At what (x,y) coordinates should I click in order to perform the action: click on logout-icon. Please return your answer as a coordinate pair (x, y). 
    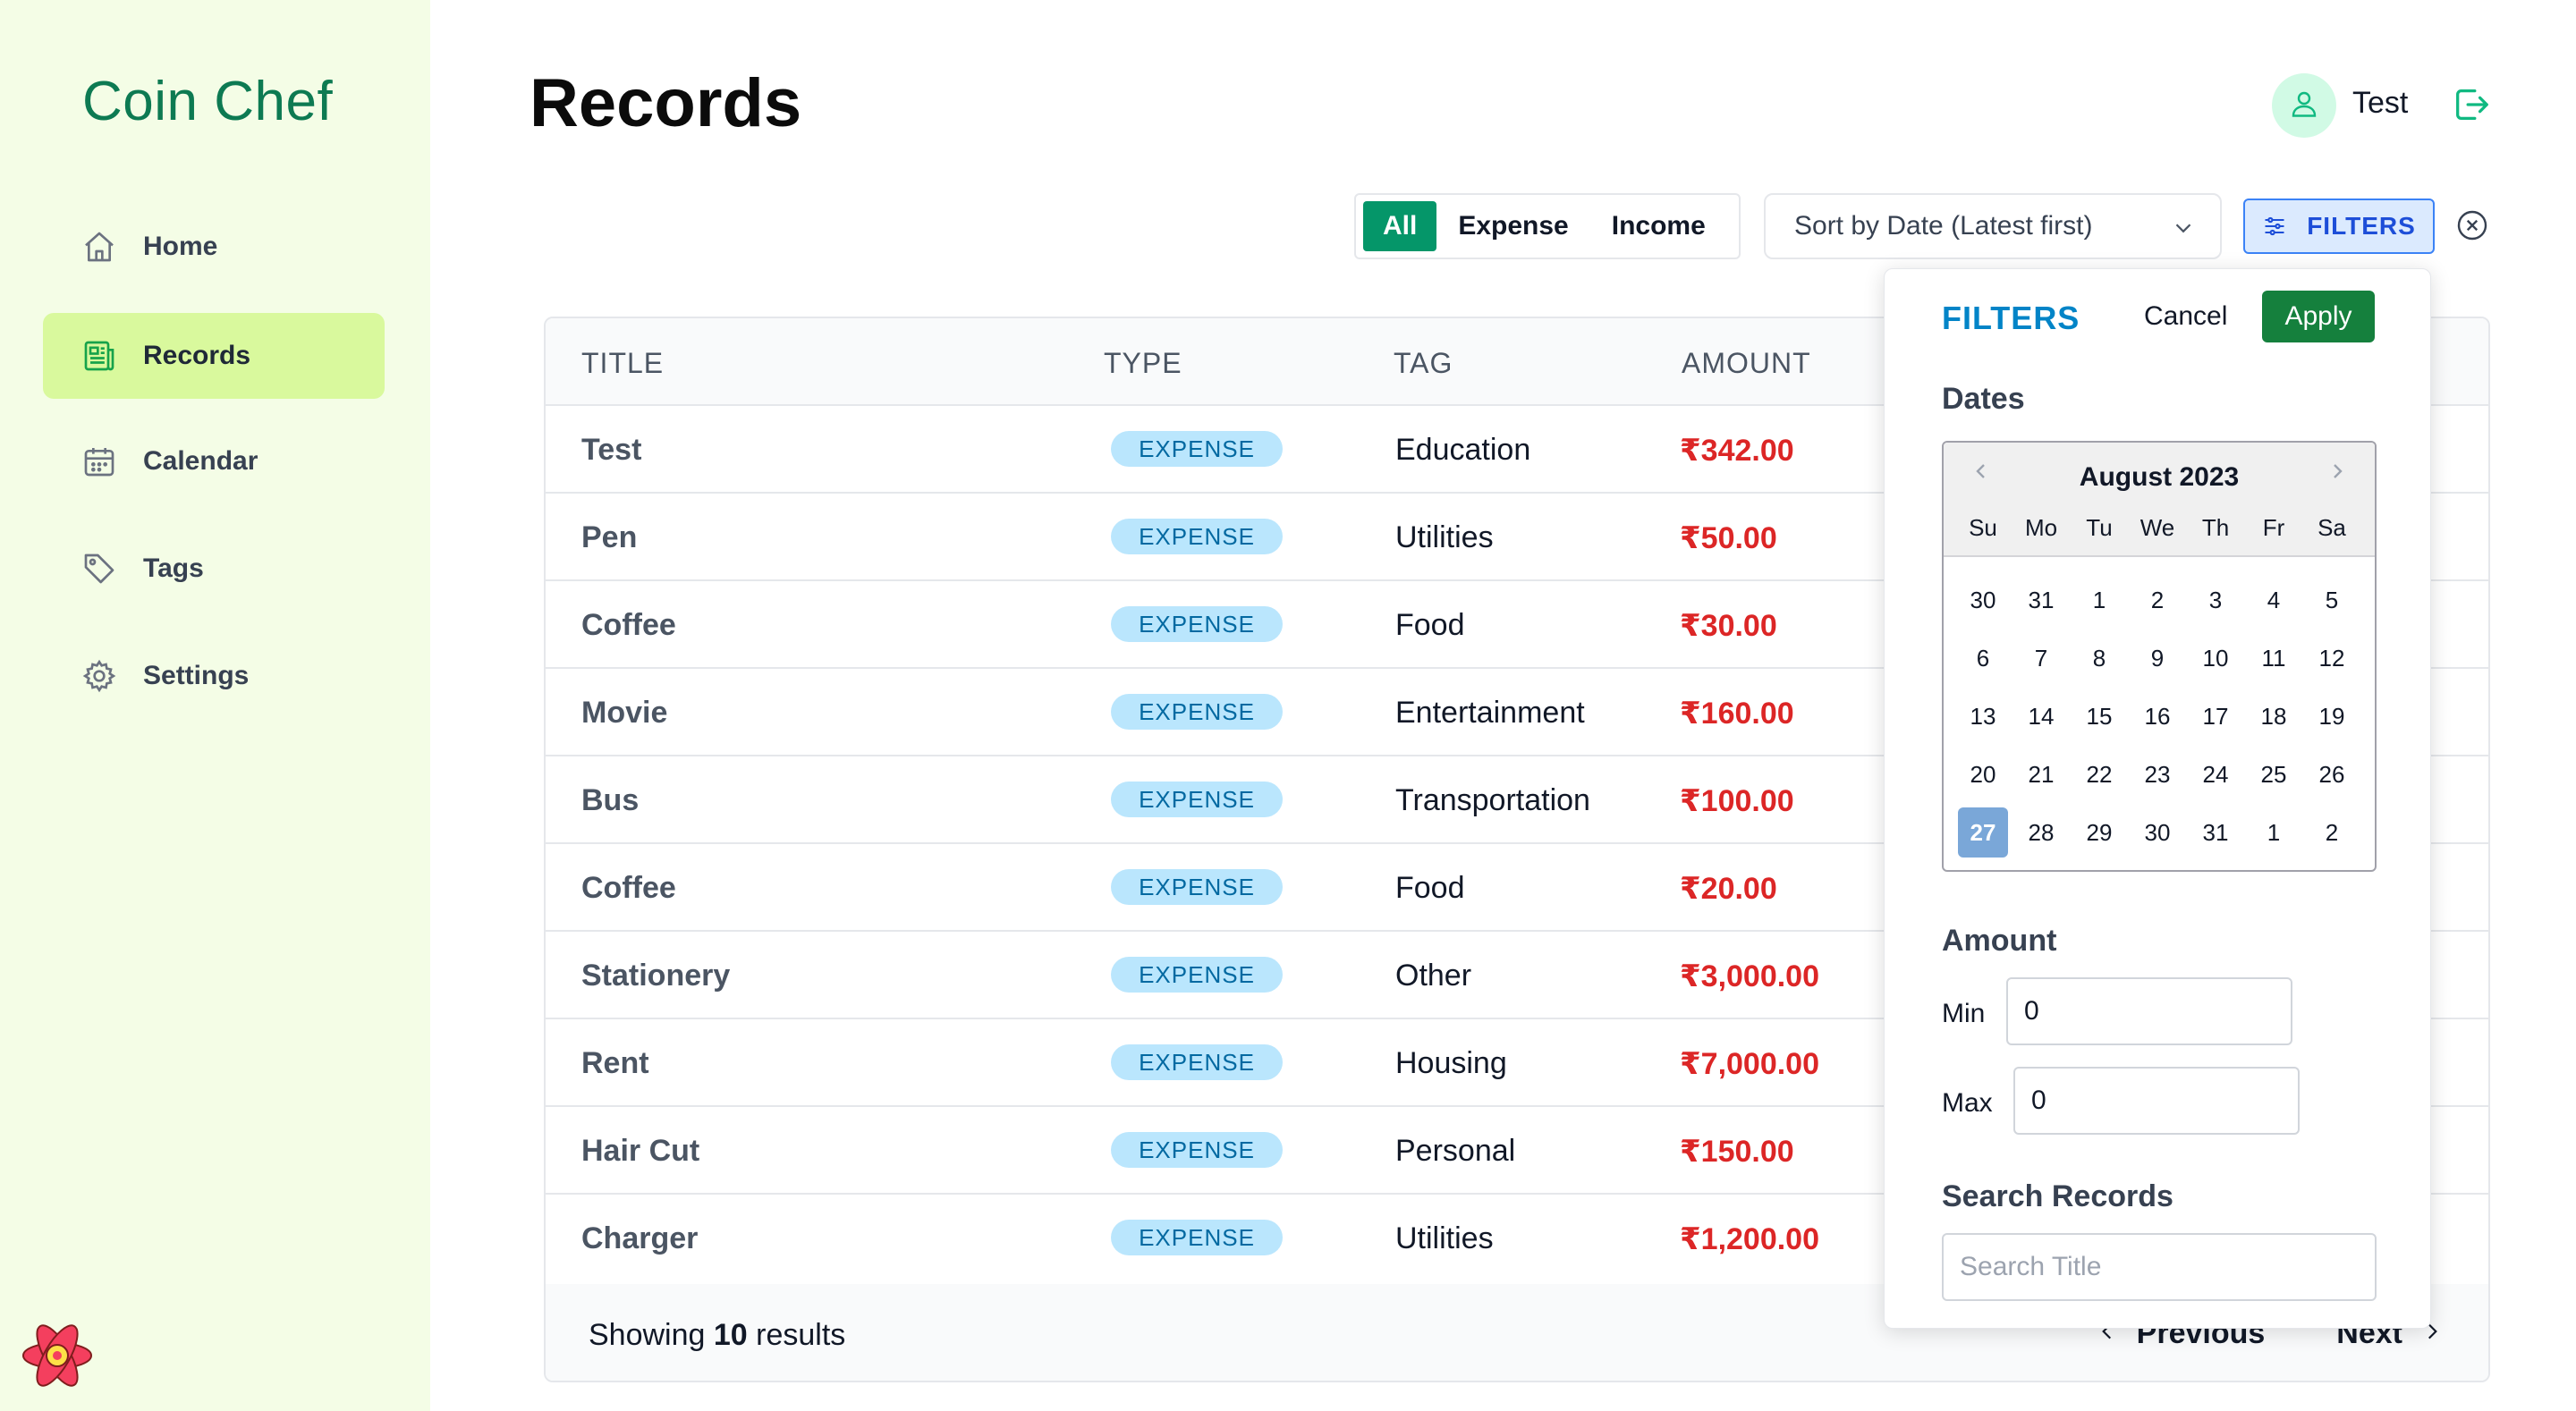
    Looking at the image, I should click on (2471, 105).